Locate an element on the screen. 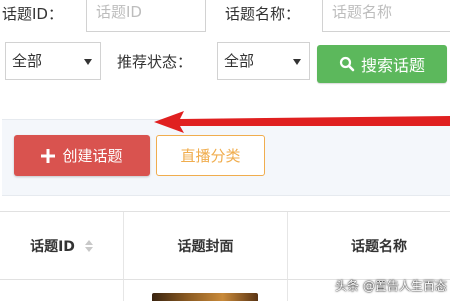  create-topic-button: 创建话题 is located at coordinates (82, 155).